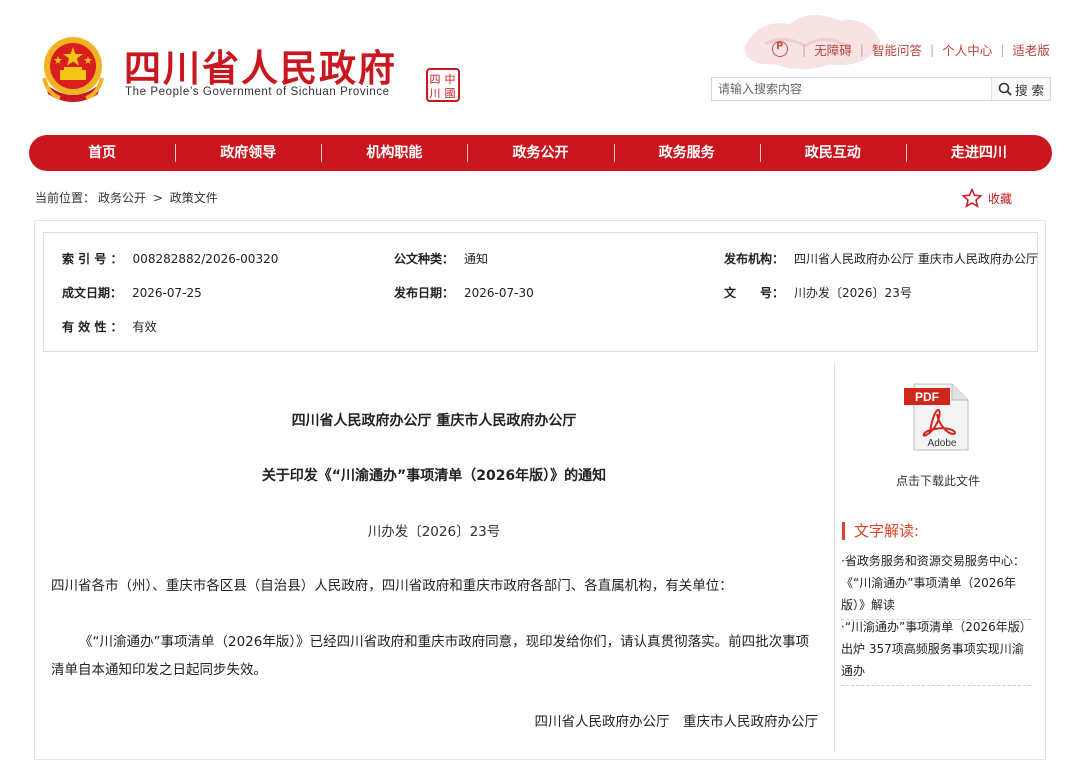  What do you see at coordinates (424, 293) in the screenshot?
I see `meta-label: 发布日期：` at bounding box center [424, 293].